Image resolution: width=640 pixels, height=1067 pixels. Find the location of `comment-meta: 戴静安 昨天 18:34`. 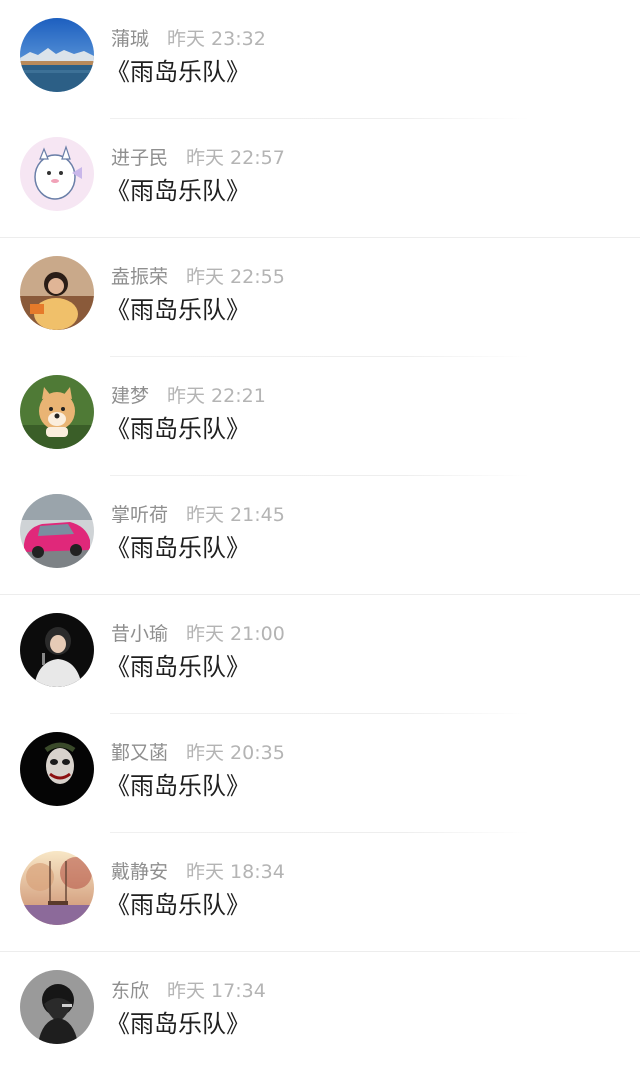

comment-meta: 戴静安 昨天 18:34 is located at coordinates (198, 872).